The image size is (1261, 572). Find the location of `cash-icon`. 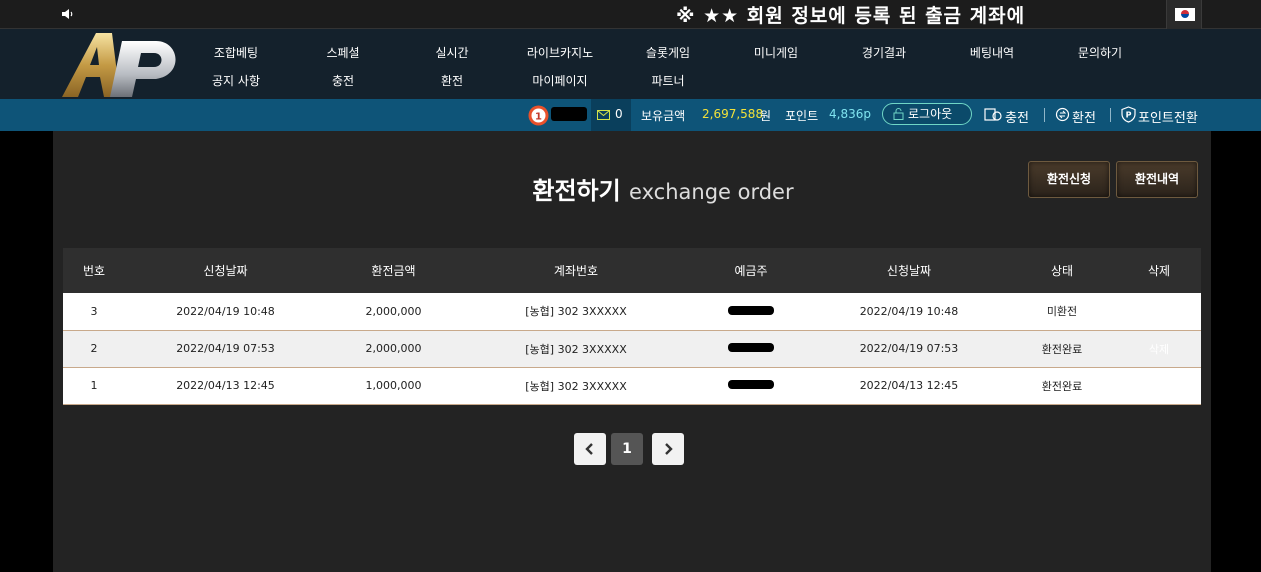

cash-icon is located at coordinates (993, 114).